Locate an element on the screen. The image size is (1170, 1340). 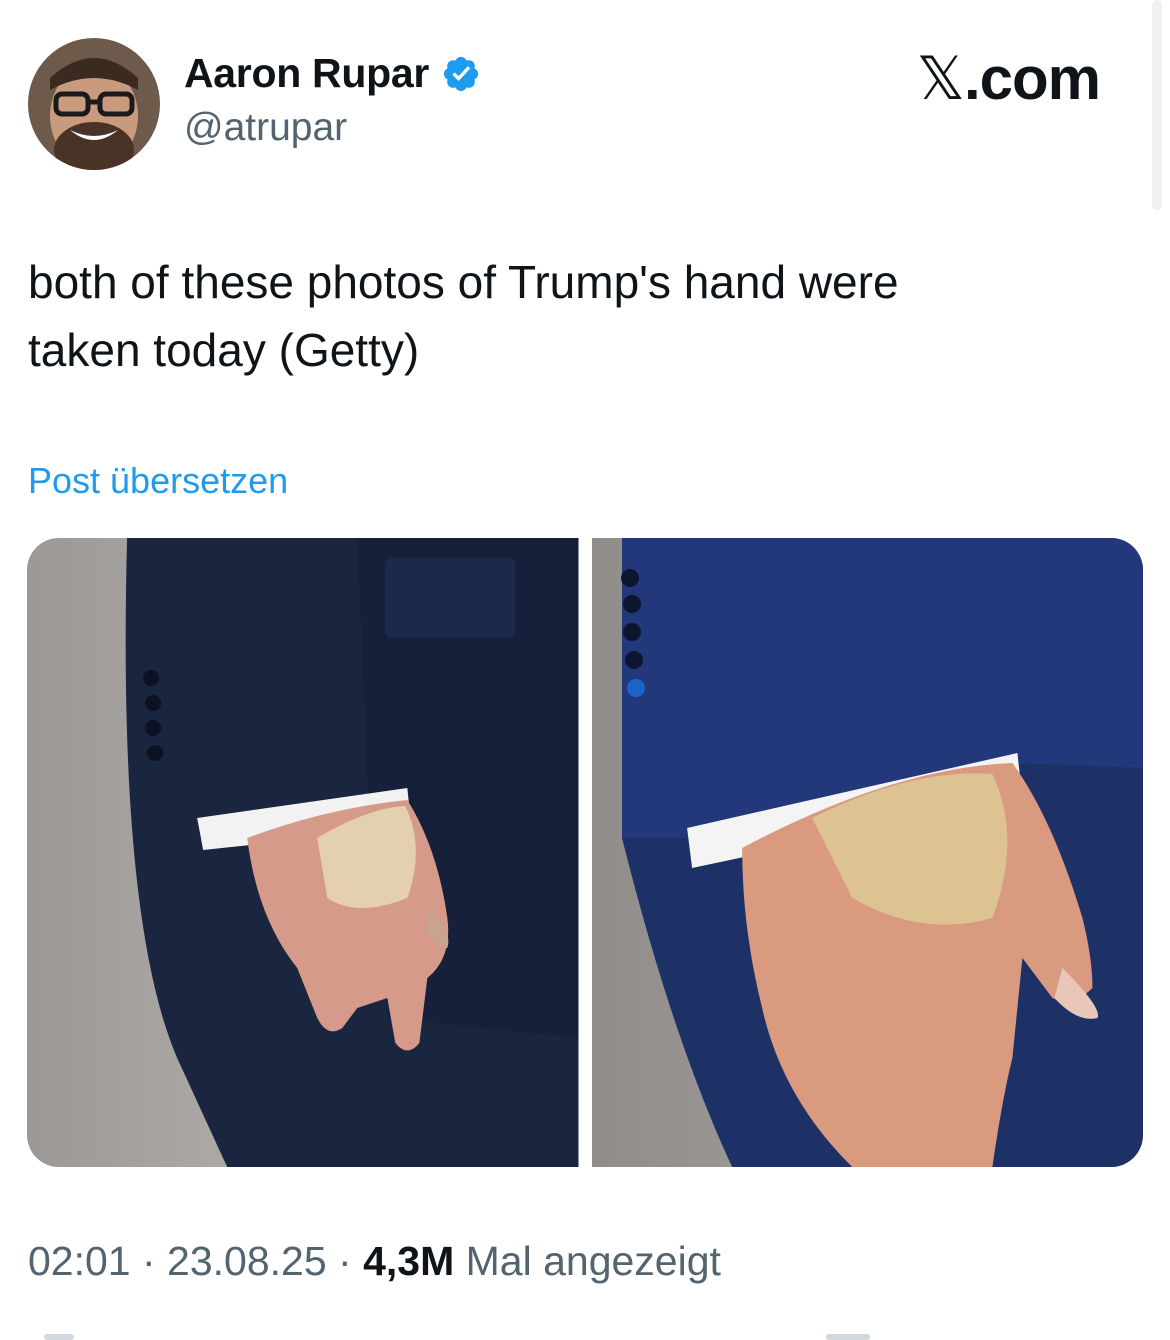
x-logo: 𝕏.com is located at coordinates (1008, 79).